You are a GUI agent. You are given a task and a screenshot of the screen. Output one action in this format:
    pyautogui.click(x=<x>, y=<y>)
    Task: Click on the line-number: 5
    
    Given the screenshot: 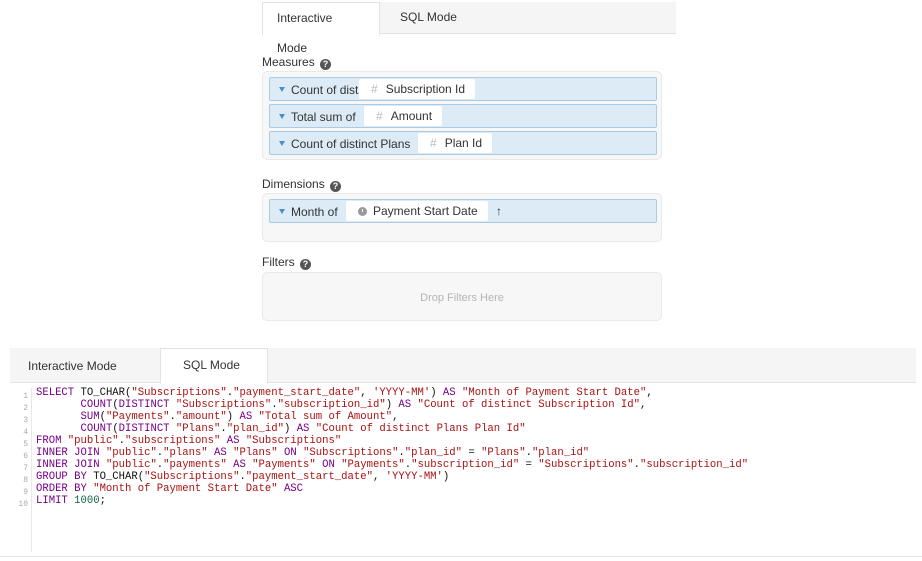 What is the action you would take?
    pyautogui.click(x=25, y=444)
    